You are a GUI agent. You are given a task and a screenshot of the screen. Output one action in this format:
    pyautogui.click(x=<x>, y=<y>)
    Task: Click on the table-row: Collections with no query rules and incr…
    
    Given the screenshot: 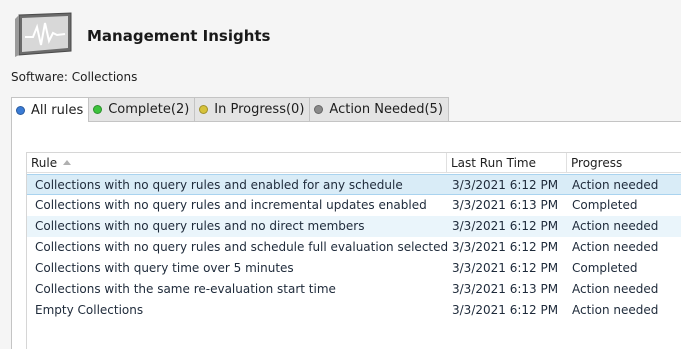 What is the action you would take?
    pyautogui.click(x=354, y=205)
    